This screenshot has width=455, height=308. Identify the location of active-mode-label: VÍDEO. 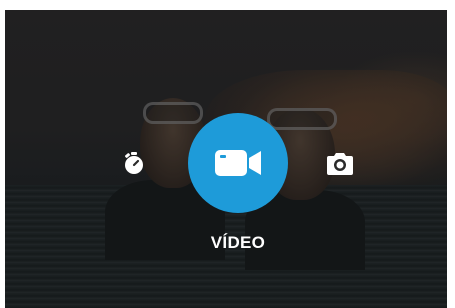
(238, 242).